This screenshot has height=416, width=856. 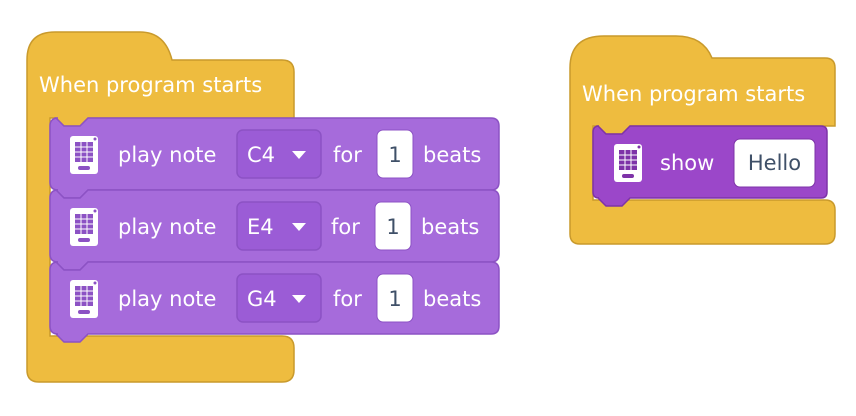 I want to click on note-dropdown: C4, so click(x=279, y=154).